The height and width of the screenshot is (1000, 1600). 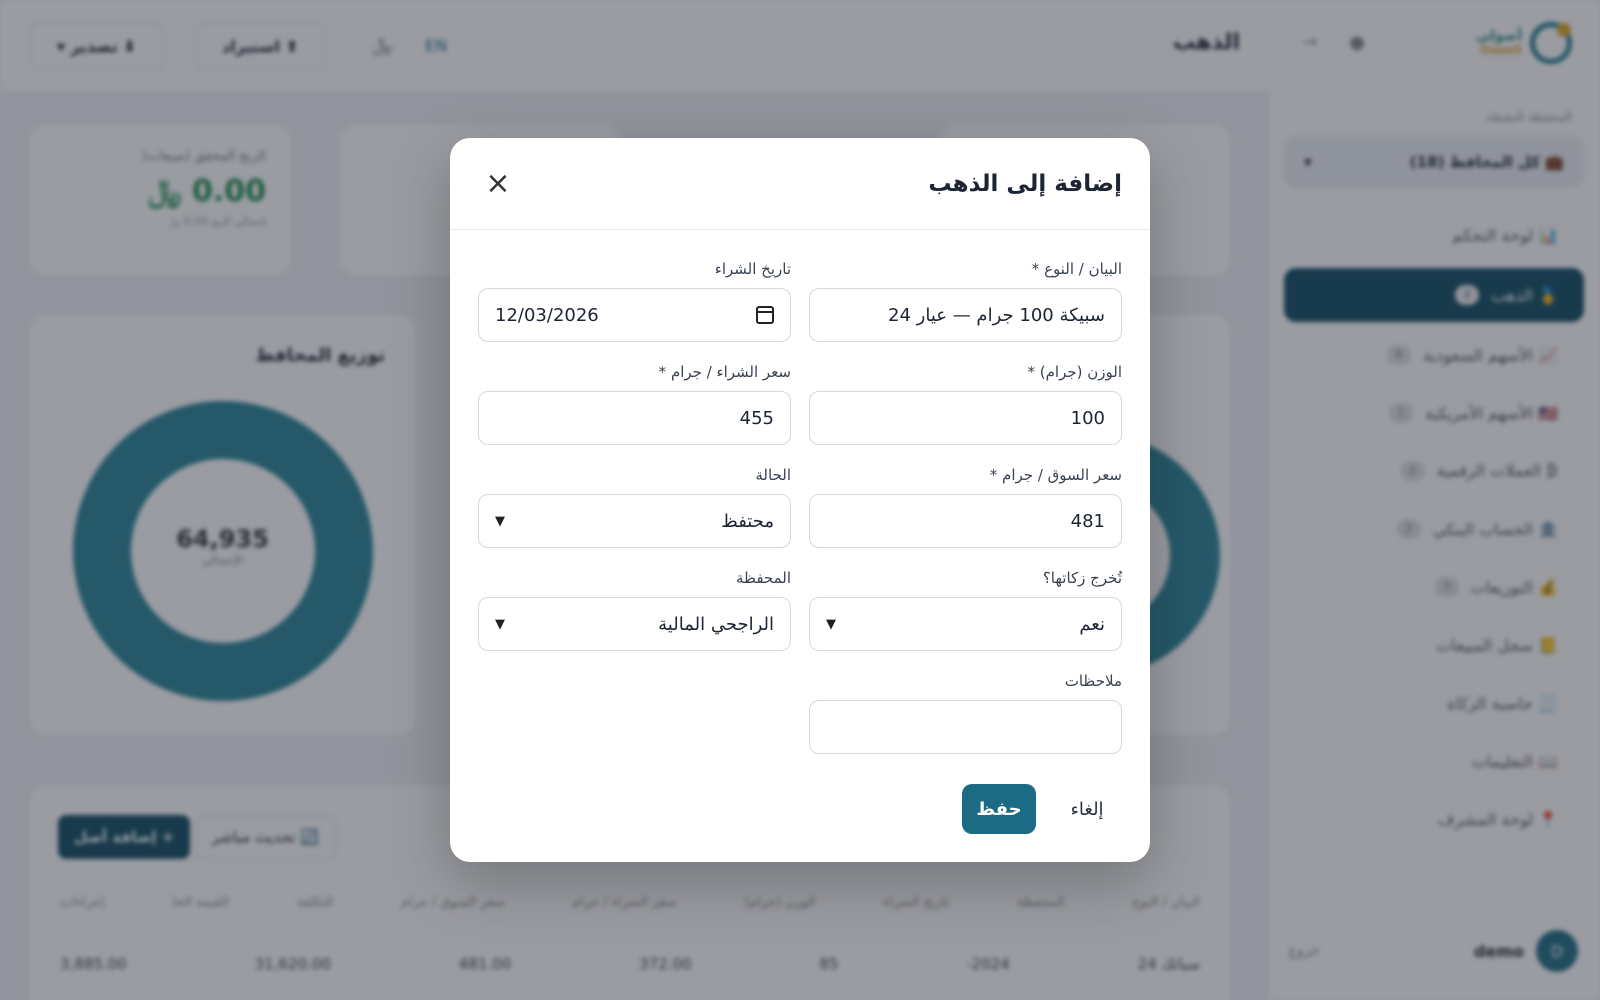 What do you see at coordinates (996, 315) in the screenshot?
I see `input-value: سبيكة 100 جرام — عيار 24` at bounding box center [996, 315].